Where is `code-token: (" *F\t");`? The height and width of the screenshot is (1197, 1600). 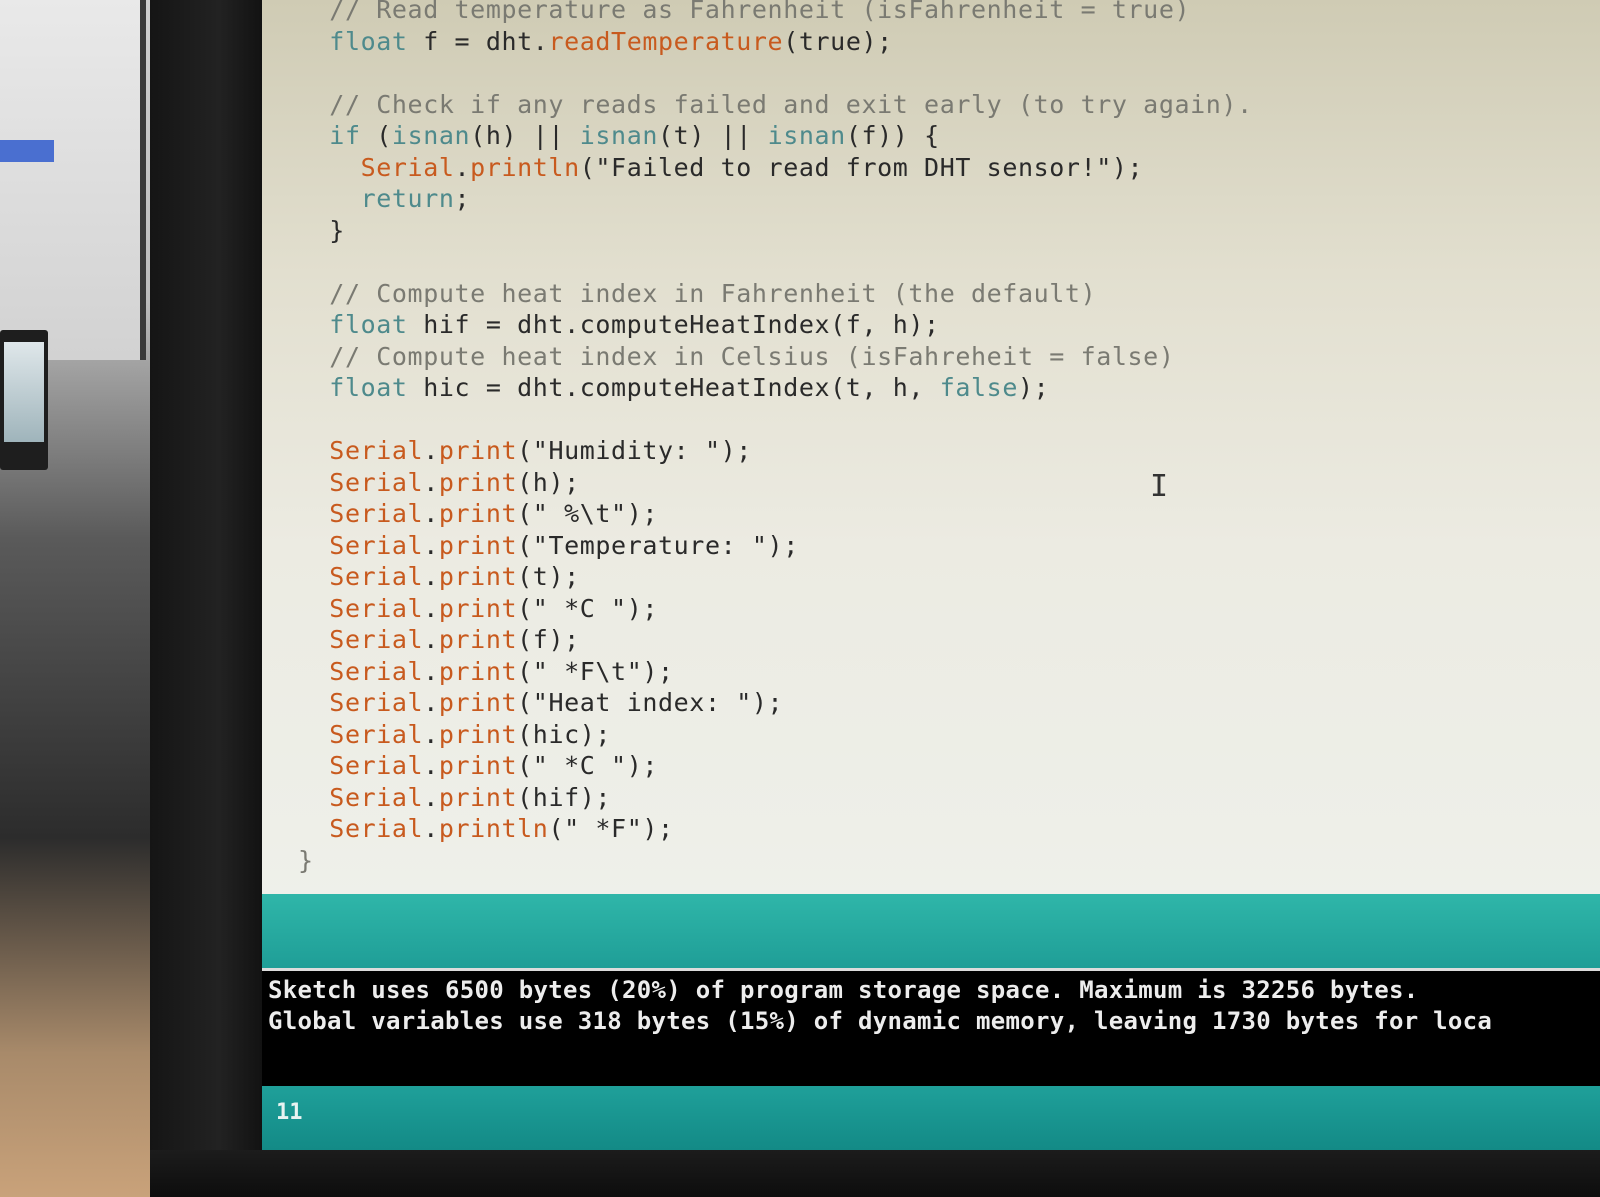 code-token: (" *F\t"); is located at coordinates (595, 671).